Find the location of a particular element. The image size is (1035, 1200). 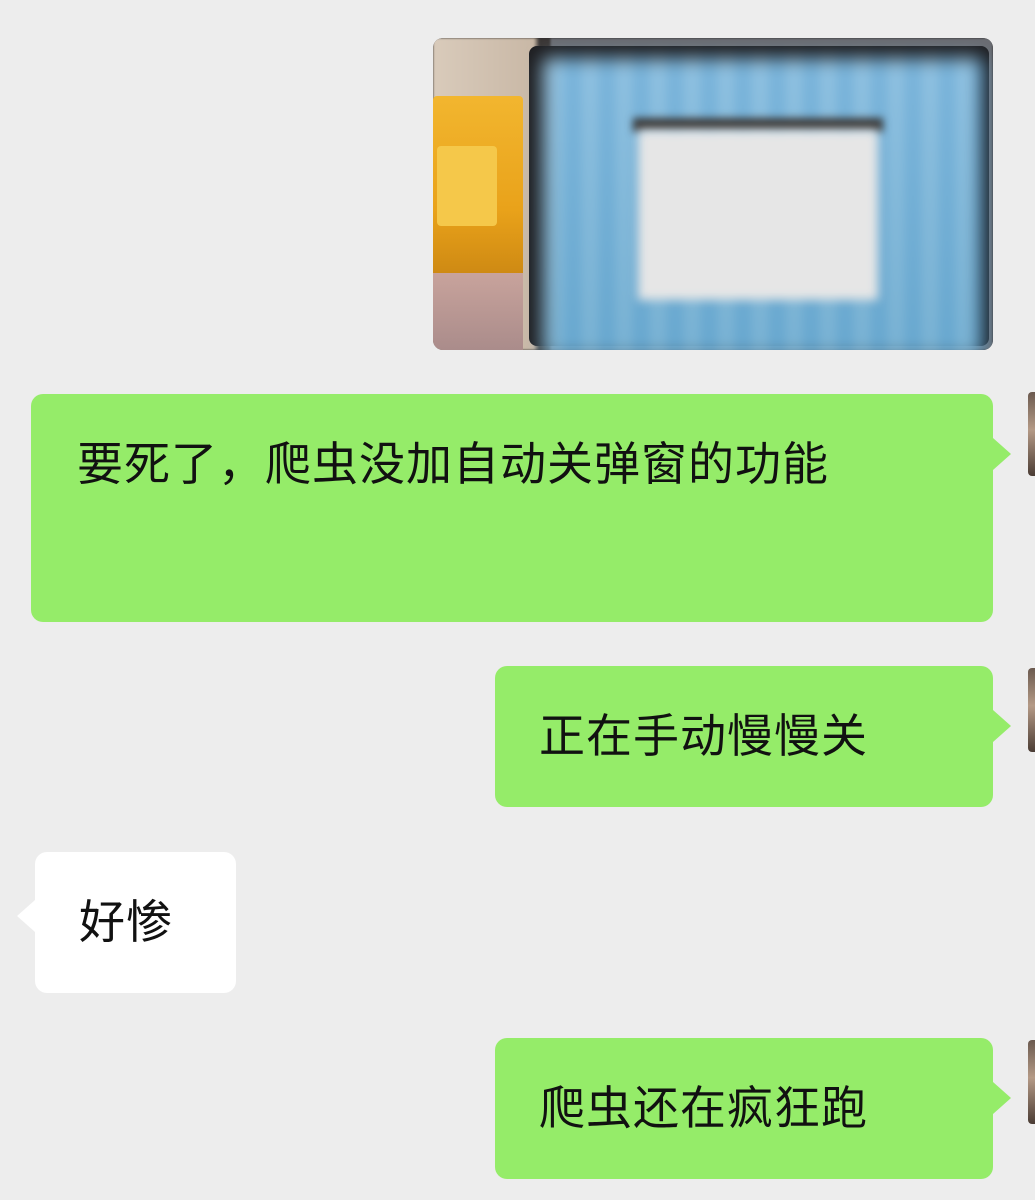

message-text: 要死了，爬虫没加自动关弹窗的功能 is located at coordinates (453, 464).